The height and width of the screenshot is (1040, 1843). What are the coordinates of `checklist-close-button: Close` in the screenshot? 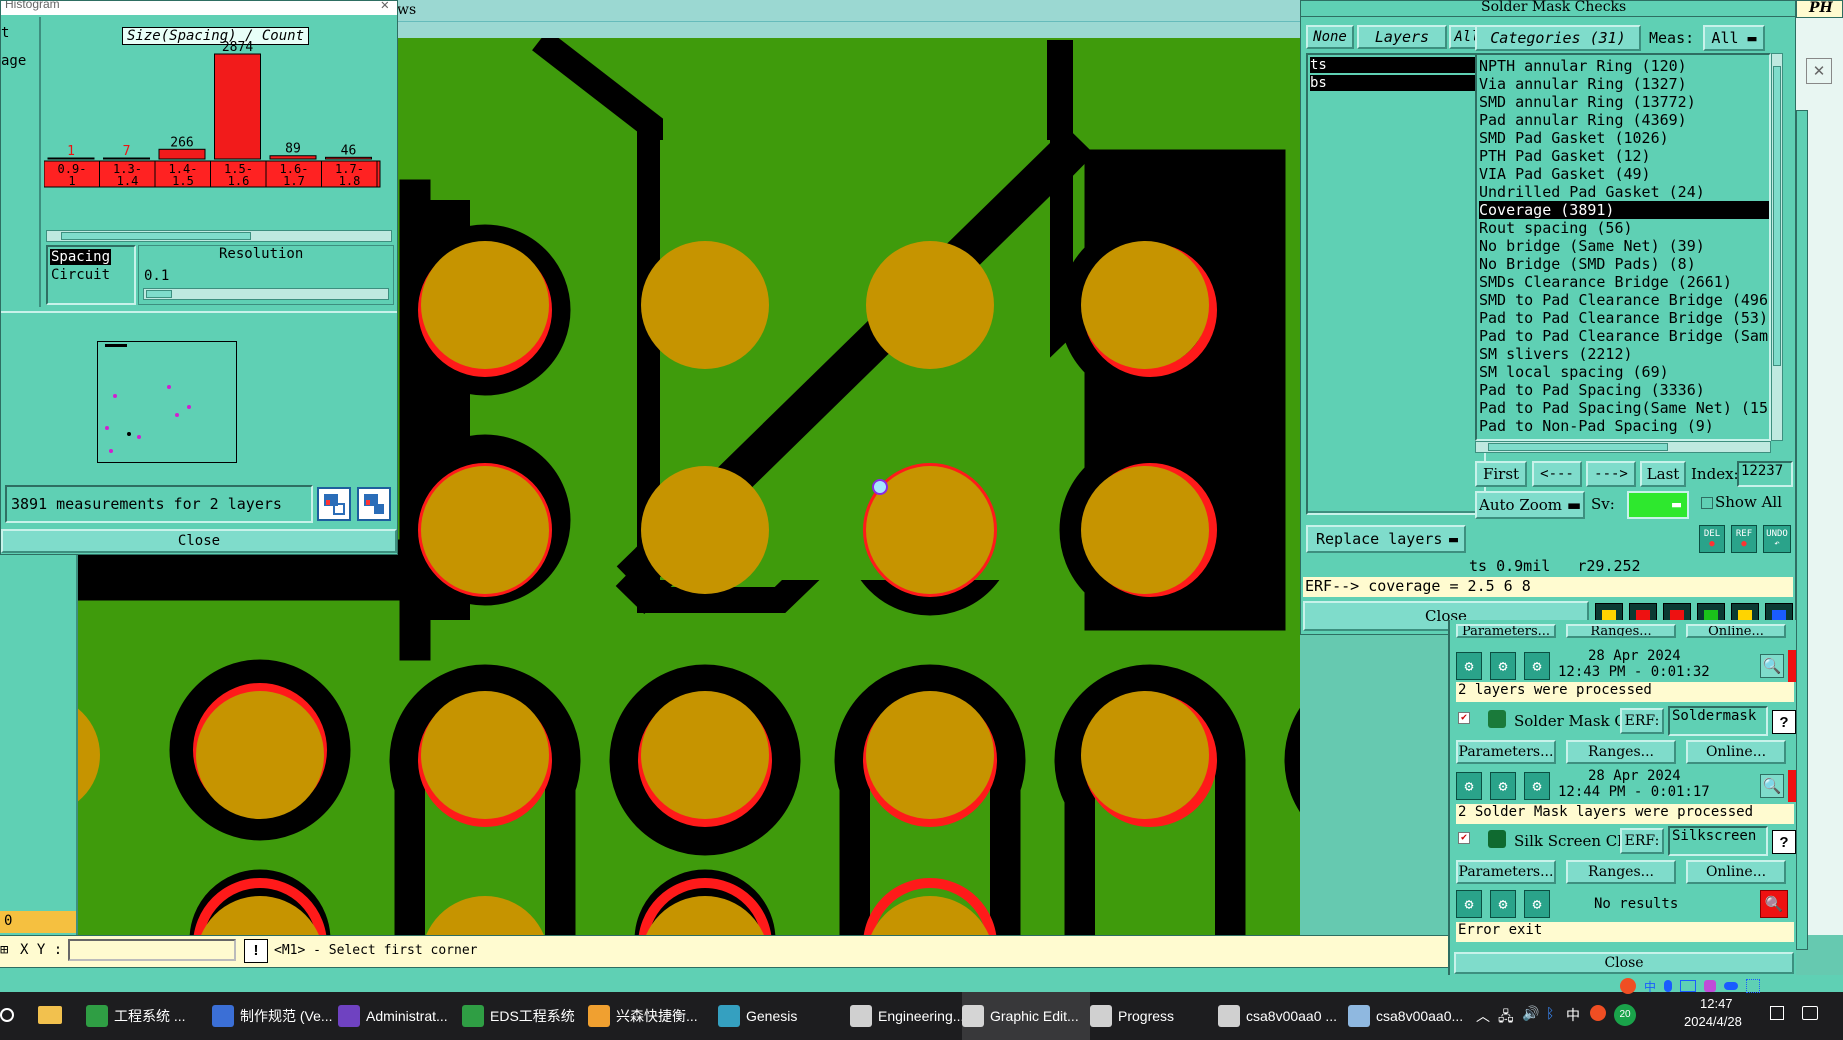 It's located at (1624, 963).